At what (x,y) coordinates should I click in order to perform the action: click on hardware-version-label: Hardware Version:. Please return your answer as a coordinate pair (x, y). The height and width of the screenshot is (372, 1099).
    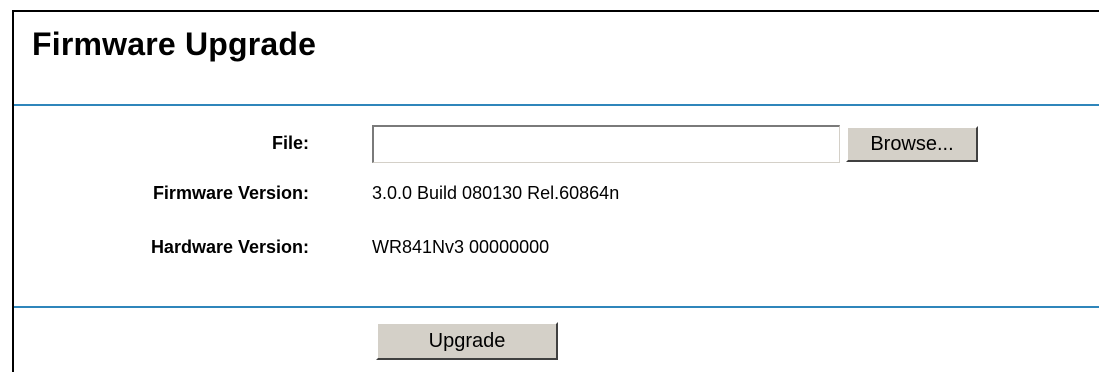
    Looking at the image, I should click on (229, 247).